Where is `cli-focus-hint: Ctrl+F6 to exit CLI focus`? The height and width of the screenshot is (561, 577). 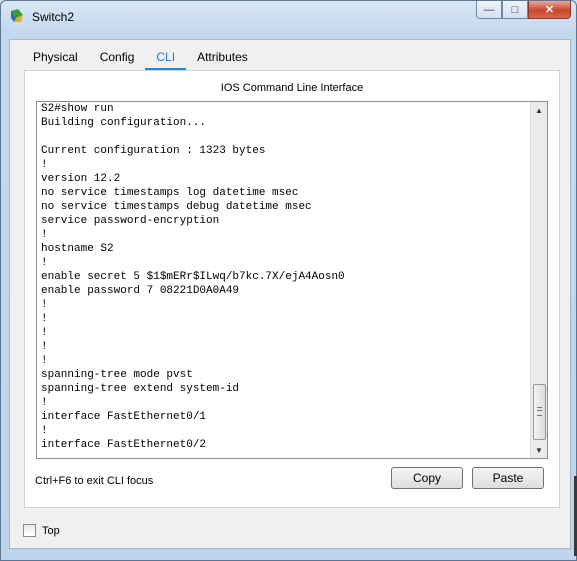 cli-focus-hint: Ctrl+F6 to exit CLI focus is located at coordinates (94, 481).